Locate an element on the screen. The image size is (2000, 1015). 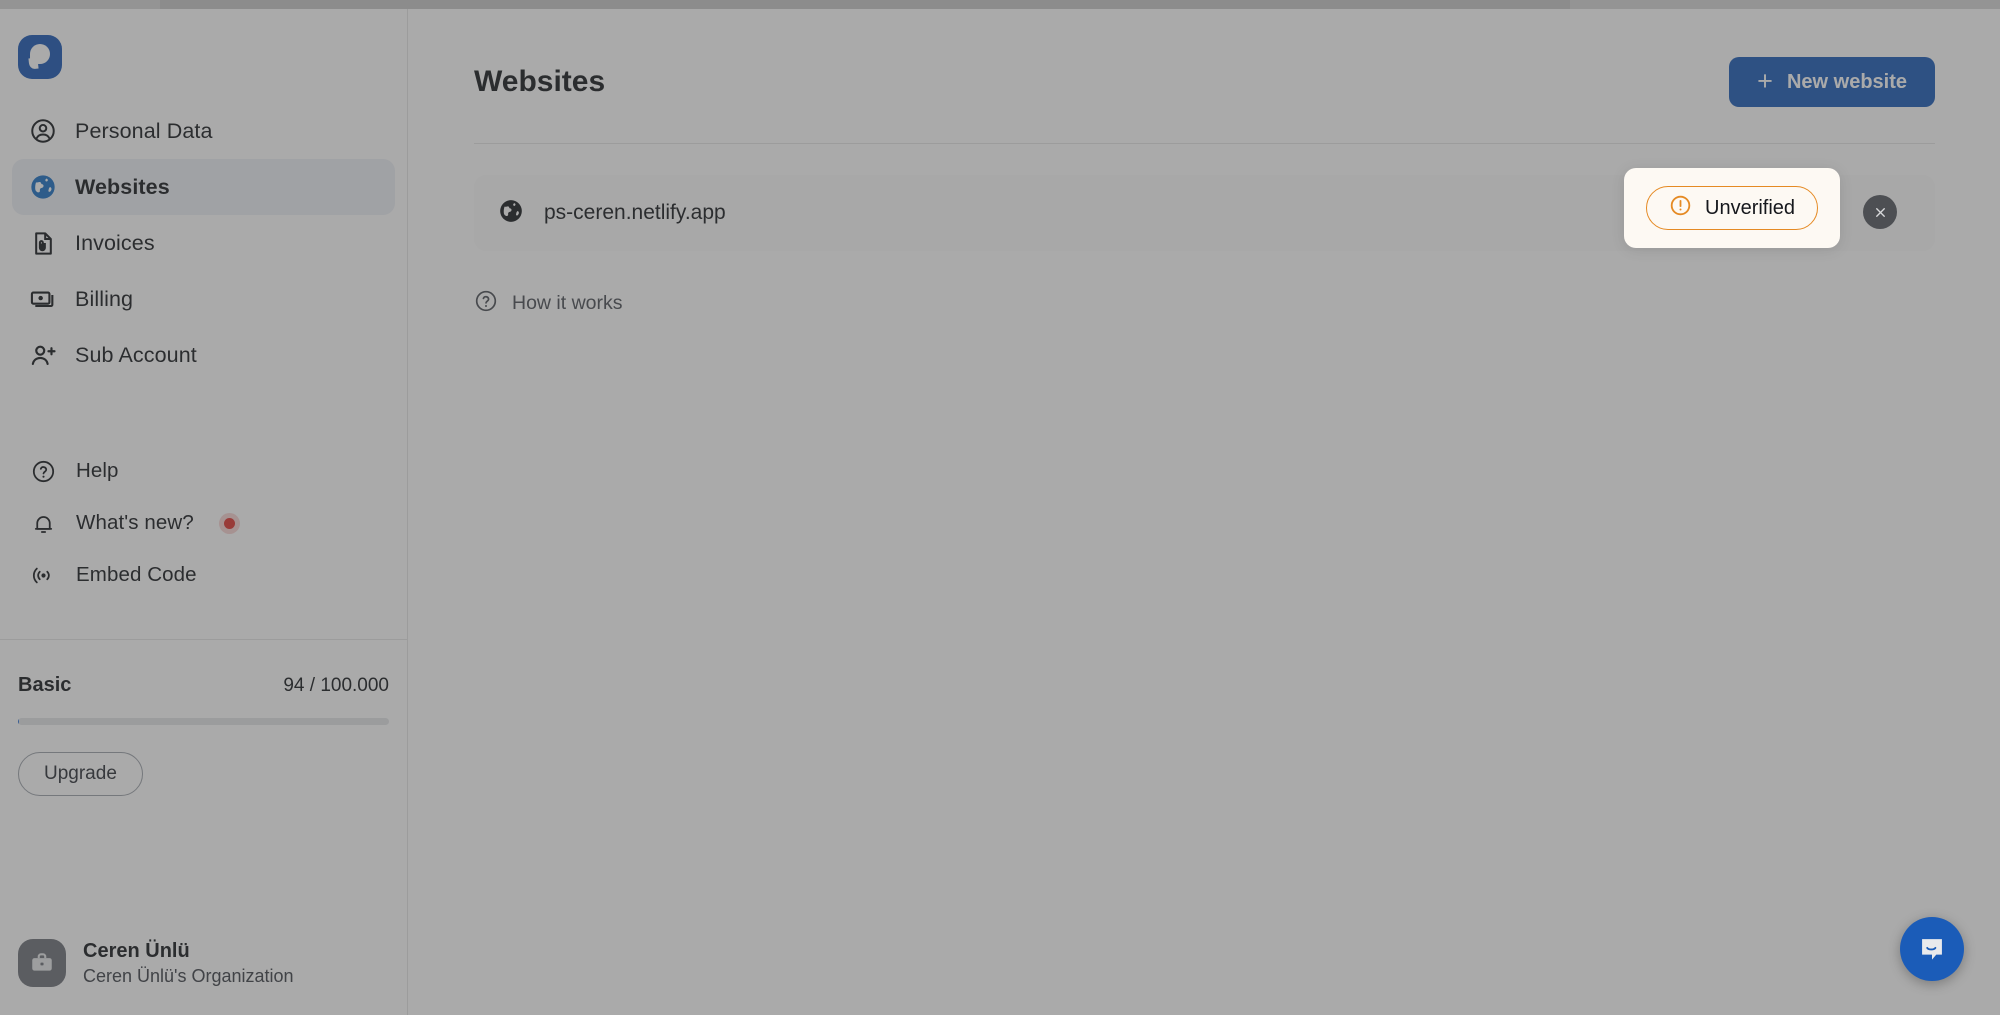
user-plus-icon is located at coordinates (43, 355).